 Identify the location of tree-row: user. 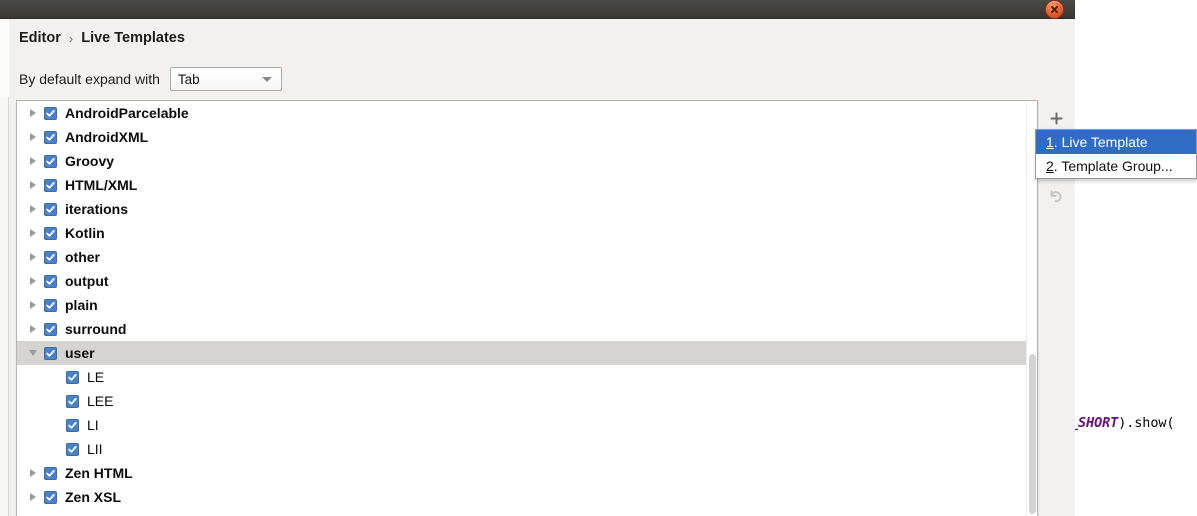
(527, 353).